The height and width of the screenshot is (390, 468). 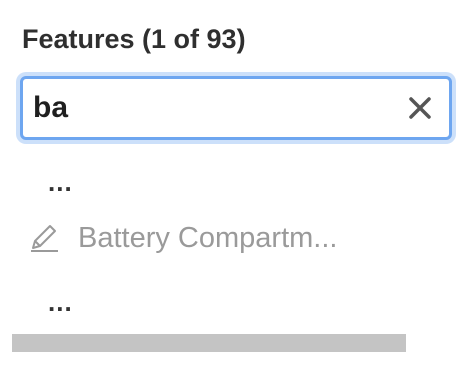 I want to click on features-panel-title: Features (1 of 93), so click(x=134, y=39).